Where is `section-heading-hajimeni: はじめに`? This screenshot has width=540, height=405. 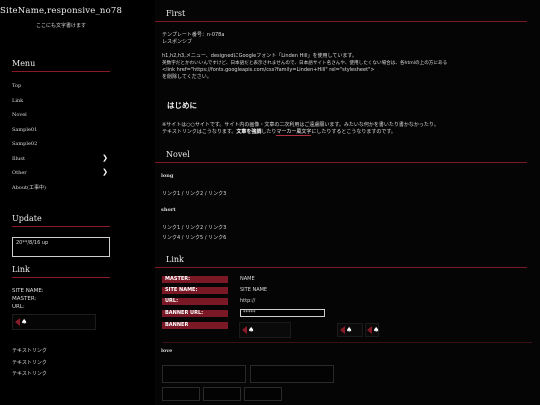
section-heading-hajimeni: はじめに is located at coordinates (182, 105).